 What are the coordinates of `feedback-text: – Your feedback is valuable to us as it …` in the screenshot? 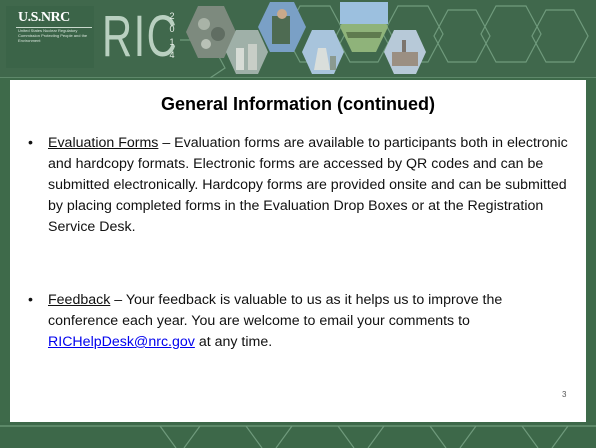 It's located at (275, 310).